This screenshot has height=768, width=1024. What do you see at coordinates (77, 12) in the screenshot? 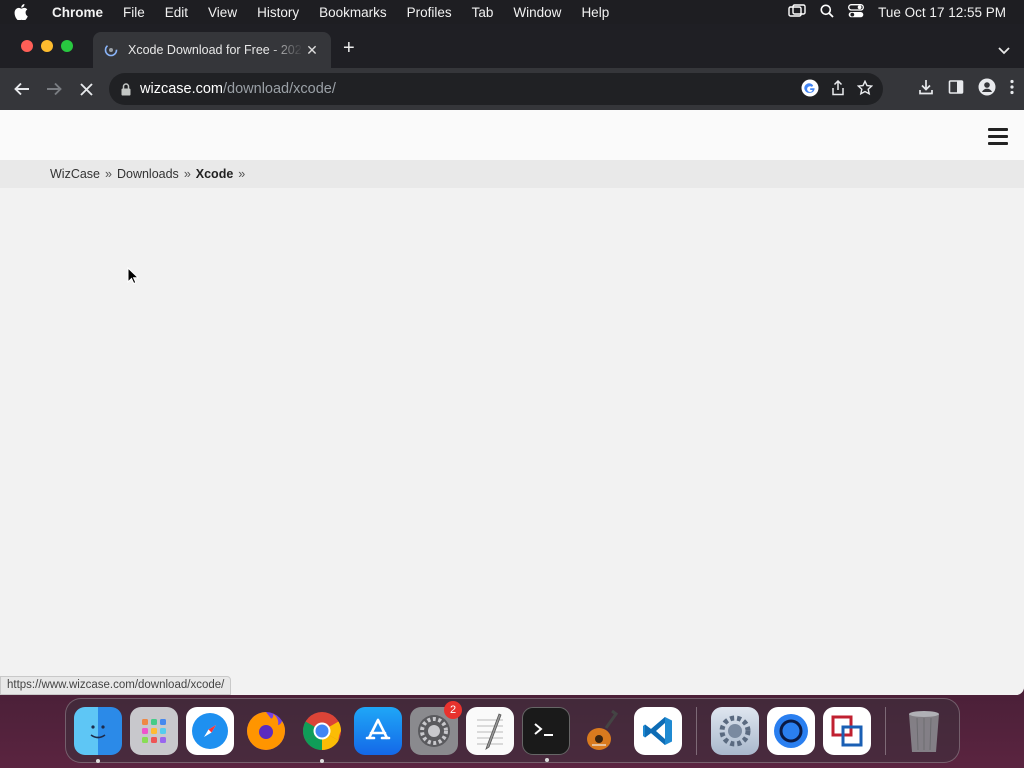
I see `menu-app-name: Chrome` at bounding box center [77, 12].